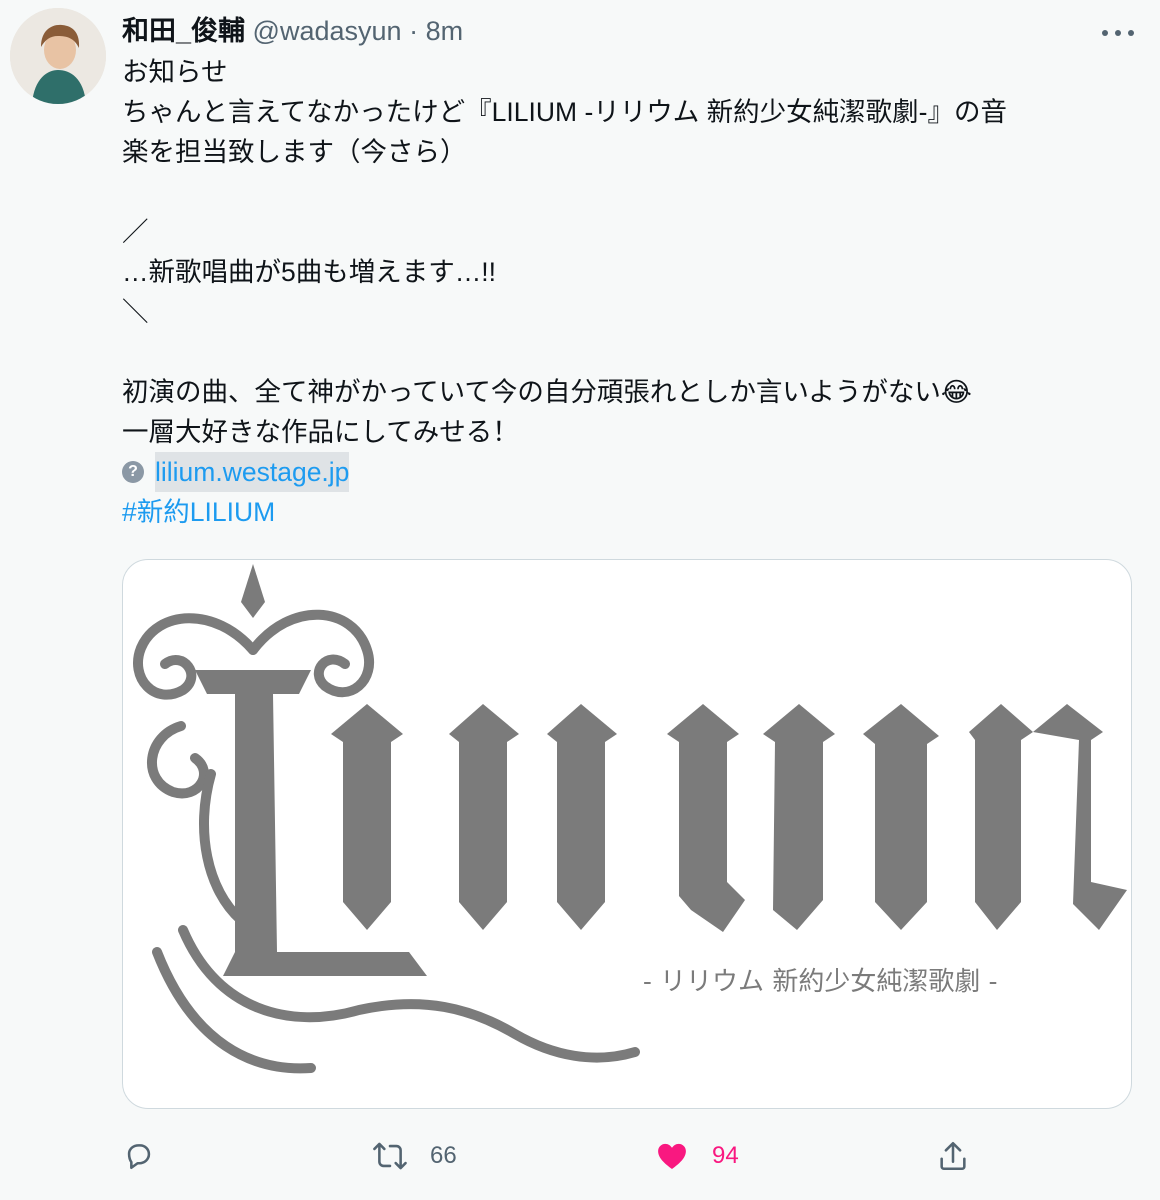 This screenshot has width=1160, height=1200. I want to click on hashtag-line: #新約LILIUM, so click(632, 512).